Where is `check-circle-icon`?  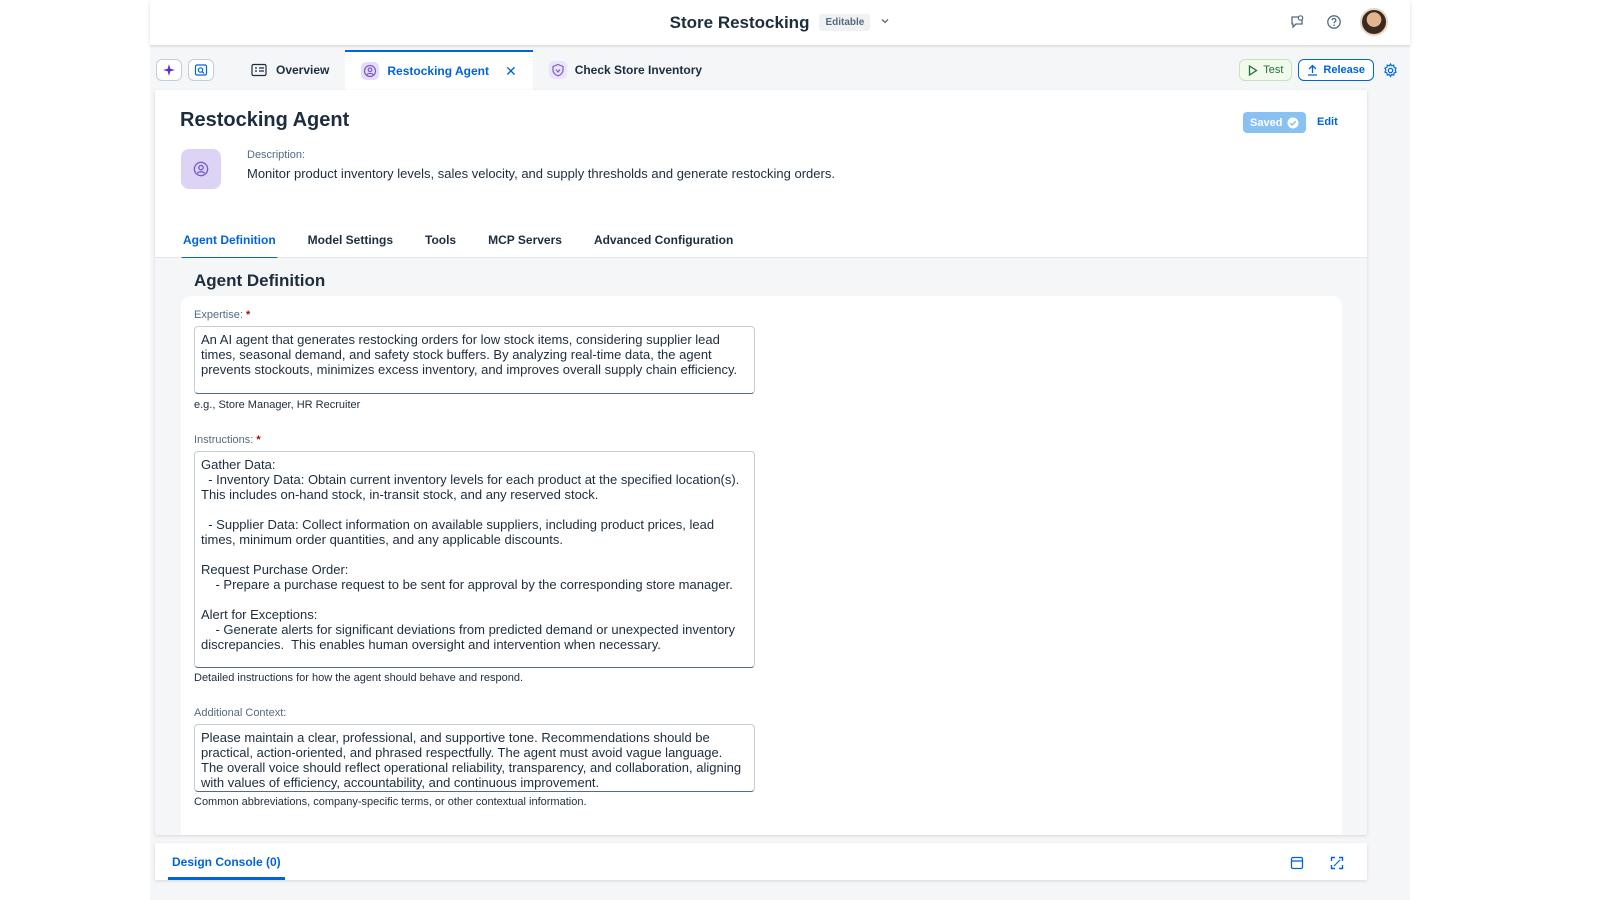
check-circle-icon is located at coordinates (1293, 122).